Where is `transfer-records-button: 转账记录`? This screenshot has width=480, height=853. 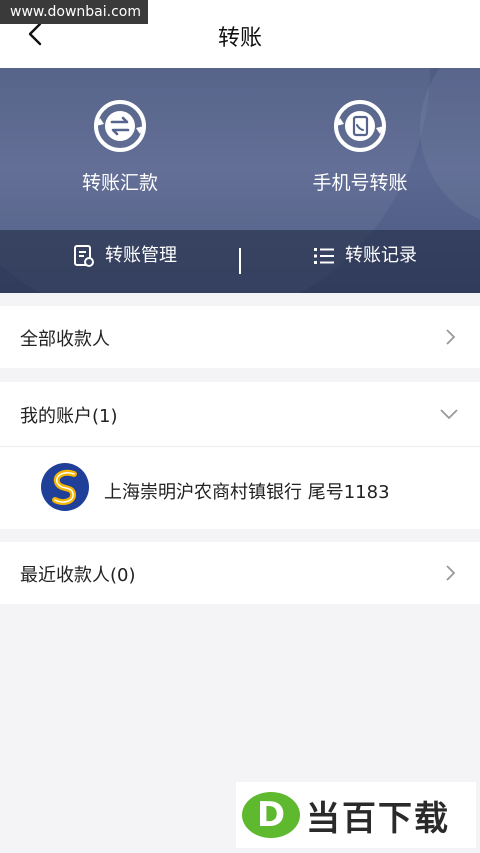 transfer-records-button: 转账记录 is located at coordinates (365, 256).